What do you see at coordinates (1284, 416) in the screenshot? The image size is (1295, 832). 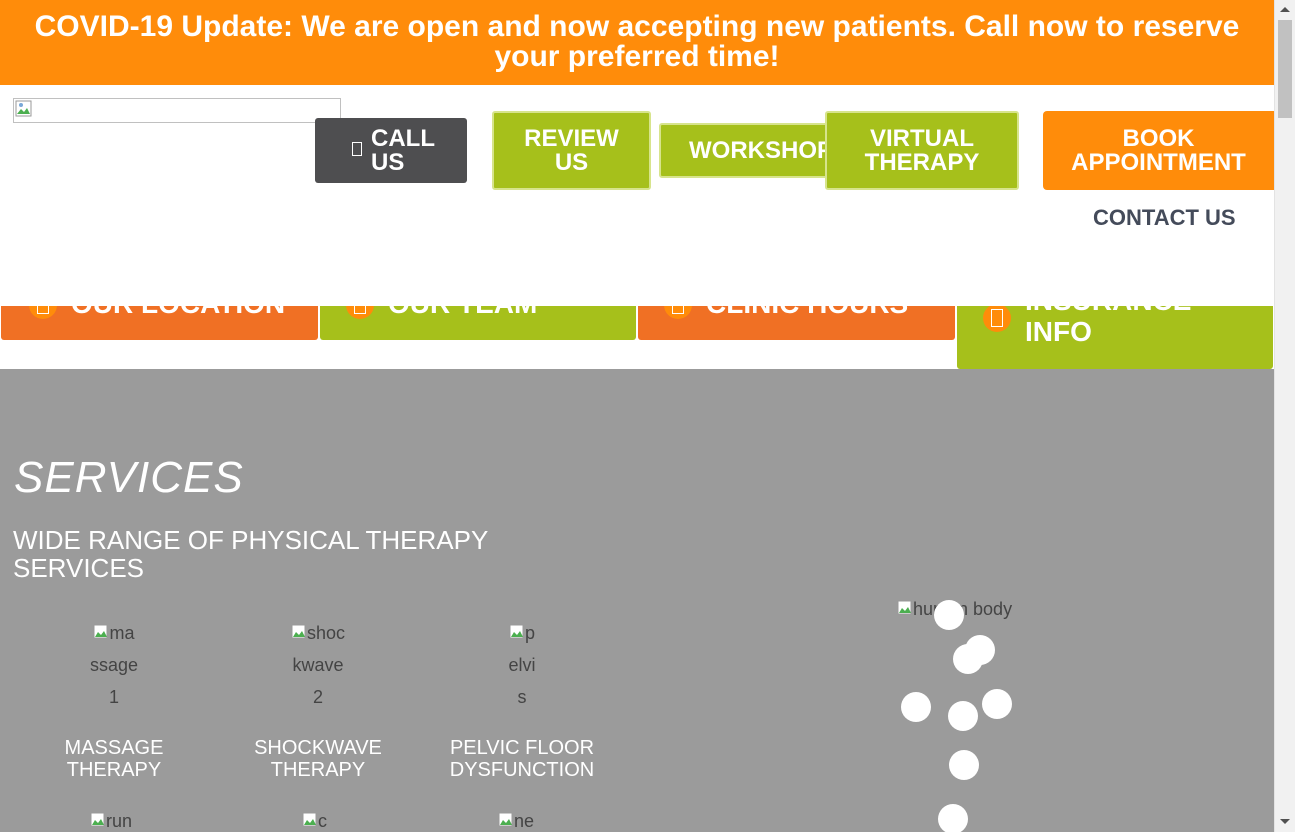 I see `vertical-scrollbar` at bounding box center [1284, 416].